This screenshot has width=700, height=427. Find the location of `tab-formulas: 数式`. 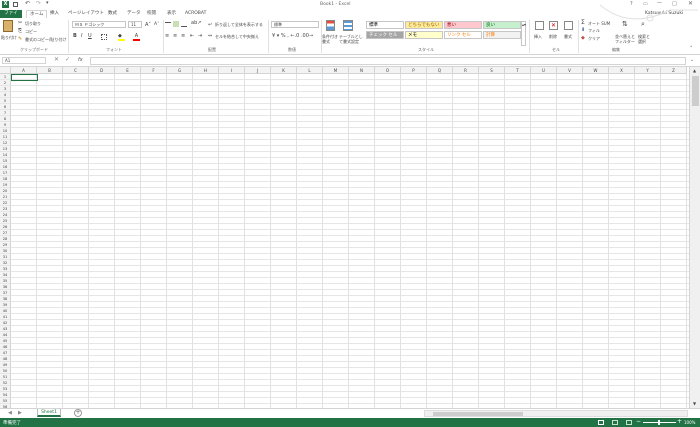

tab-formulas: 数式 is located at coordinates (112, 14).